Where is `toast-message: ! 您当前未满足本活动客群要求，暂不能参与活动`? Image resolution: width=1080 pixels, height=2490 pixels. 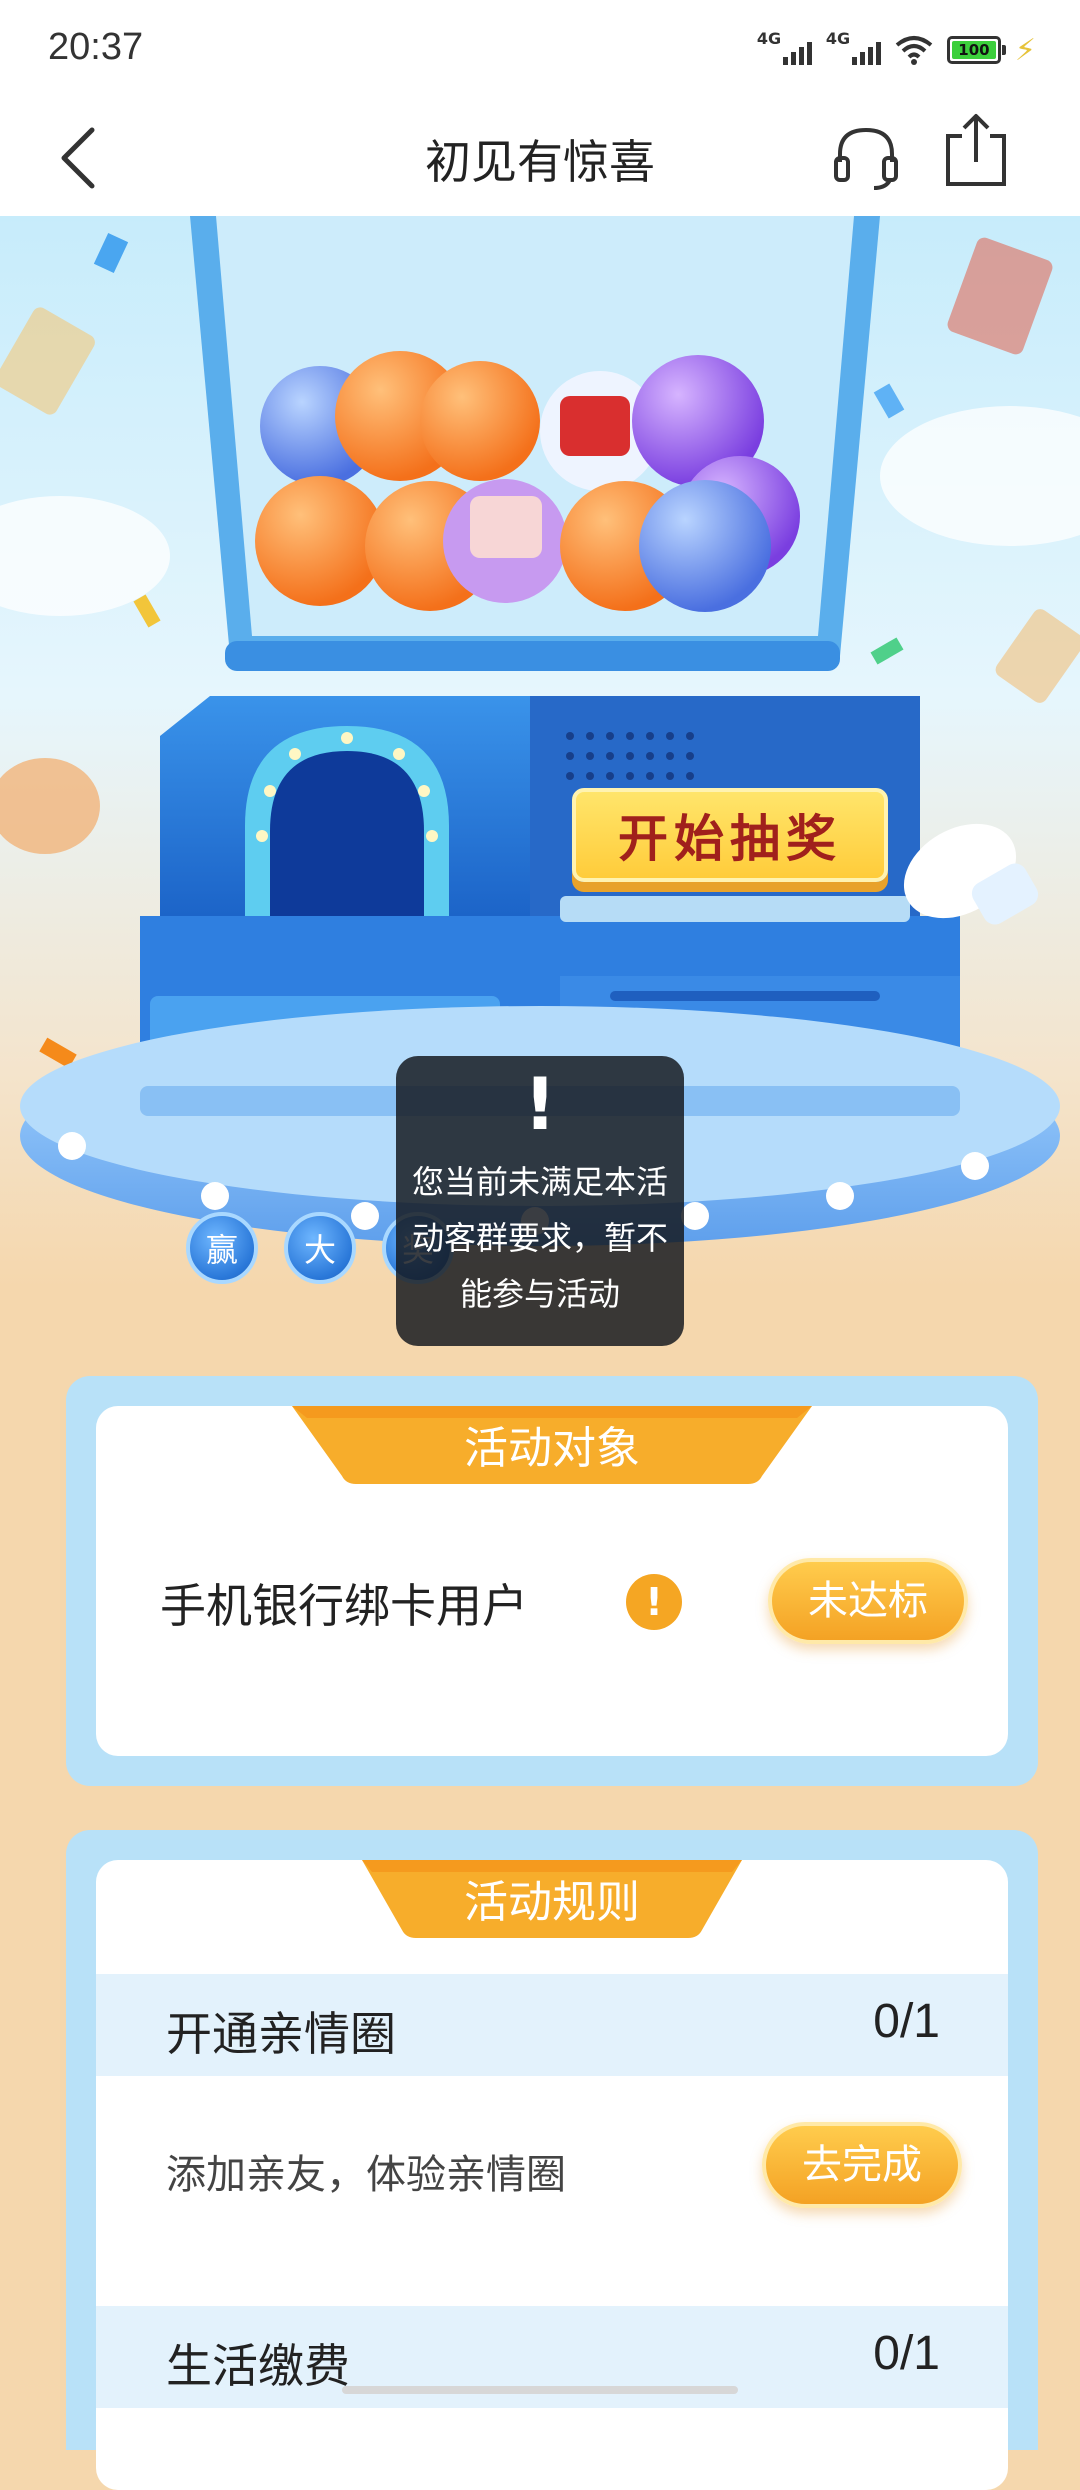 toast-message: ! 您当前未满足本活动客群要求，暂不能参与活动 is located at coordinates (540, 1201).